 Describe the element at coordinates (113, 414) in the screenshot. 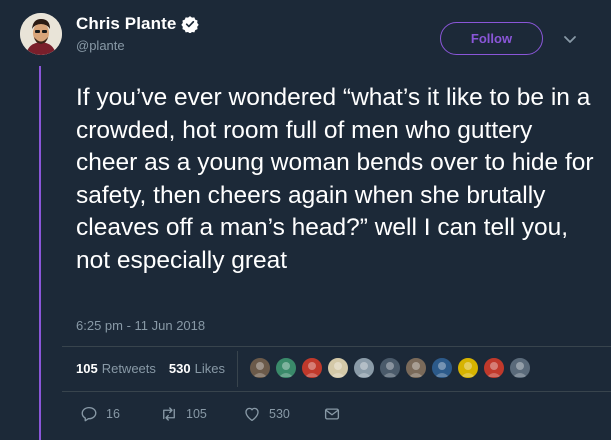

I see `reply-count: 16` at that location.